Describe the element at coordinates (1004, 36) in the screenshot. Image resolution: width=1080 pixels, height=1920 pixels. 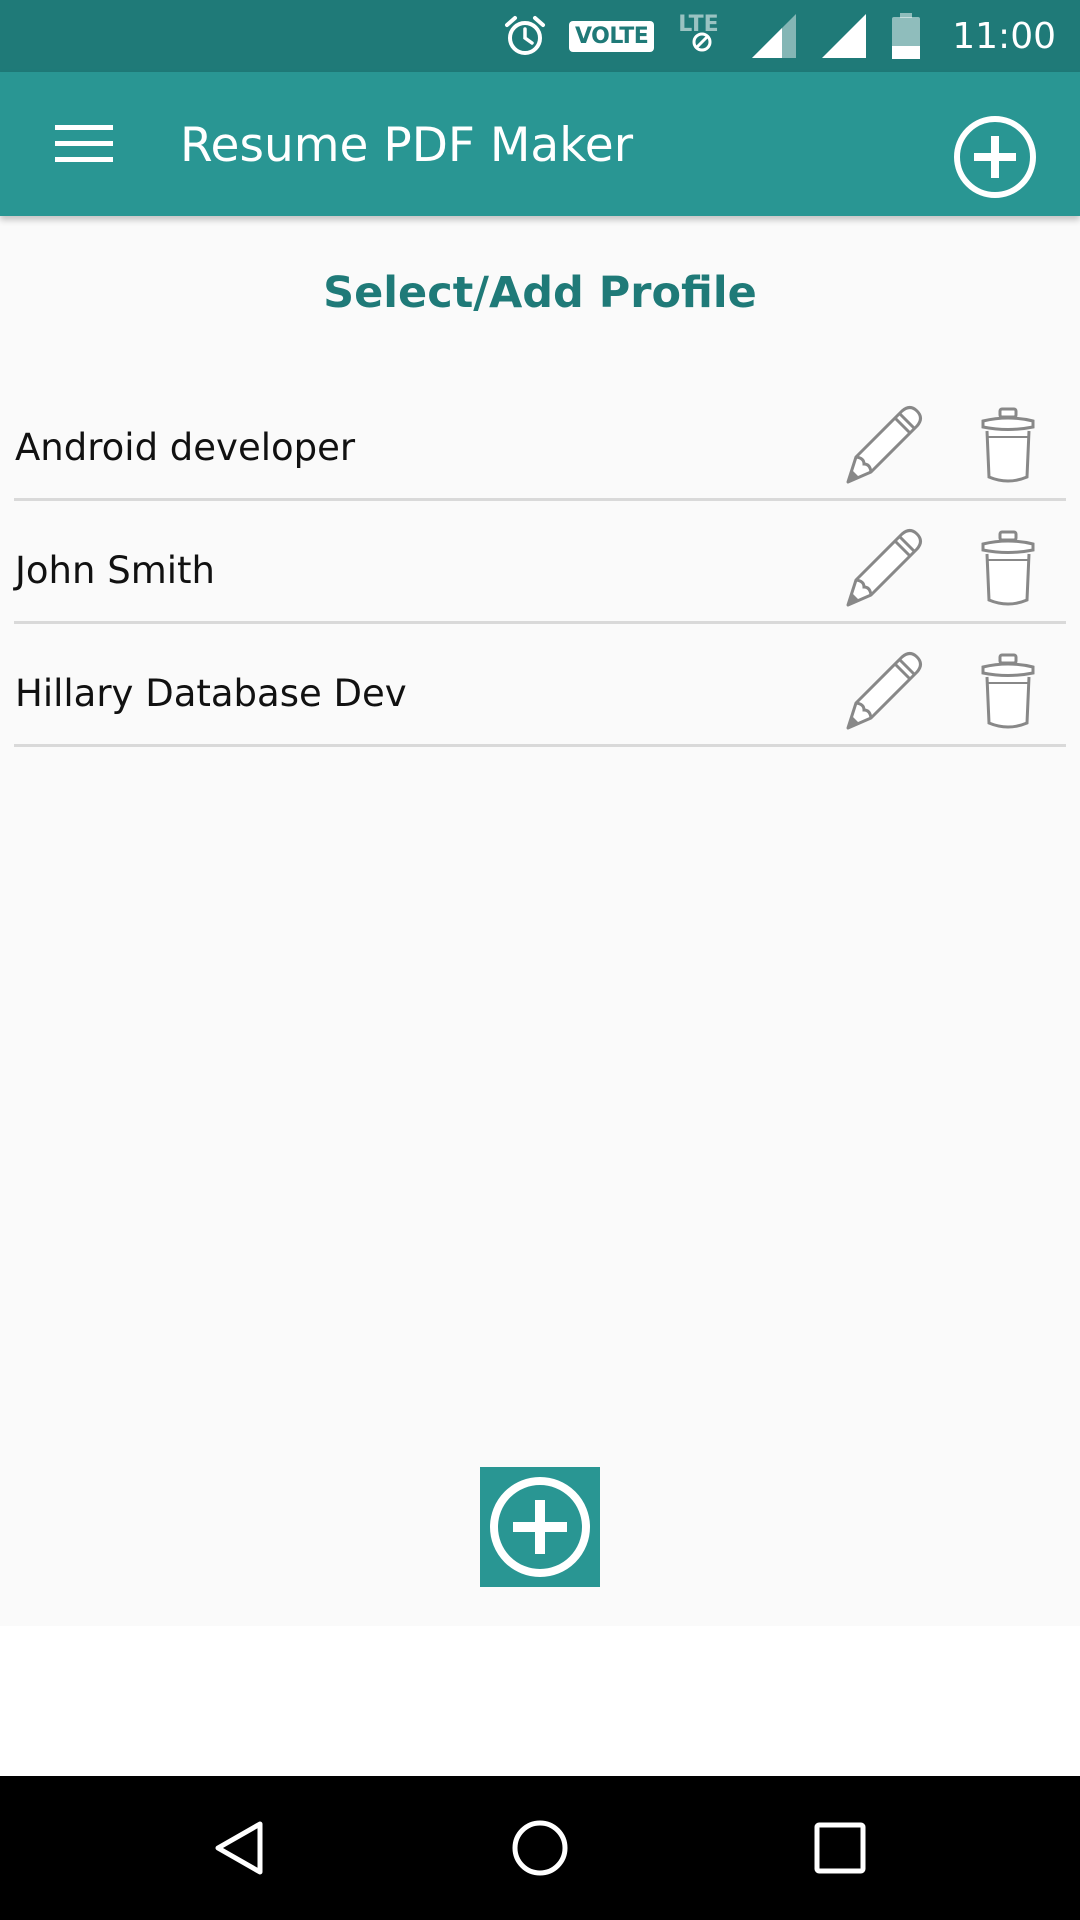
I see `status-time: 11:00` at that location.